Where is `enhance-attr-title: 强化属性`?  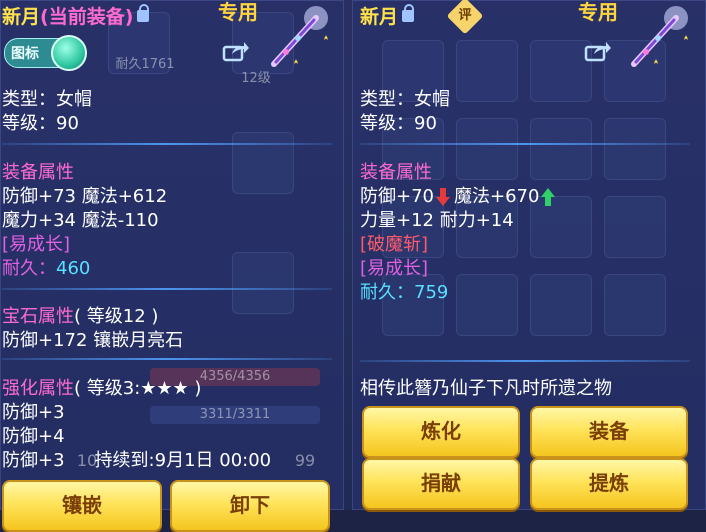 enhance-attr-title: 强化属性 is located at coordinates (38, 388).